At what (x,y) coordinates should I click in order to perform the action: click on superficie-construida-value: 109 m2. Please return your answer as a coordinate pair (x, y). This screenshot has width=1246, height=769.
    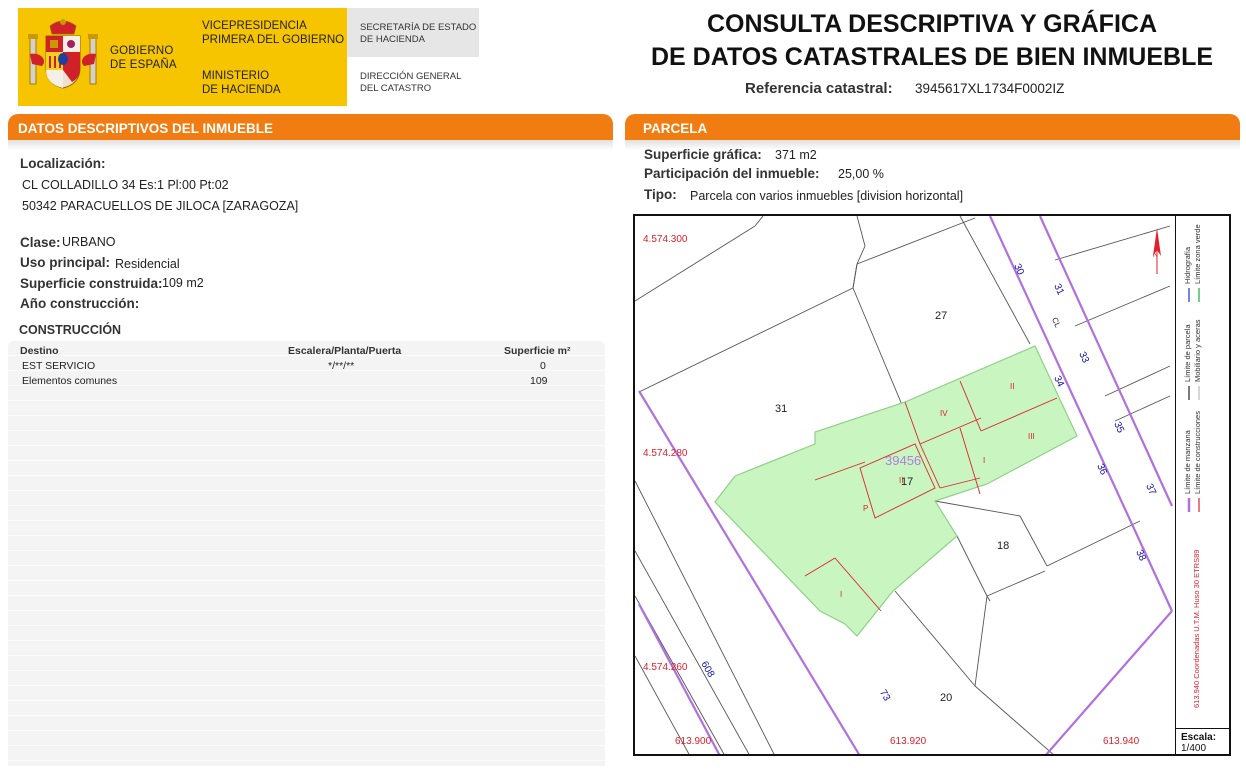
    Looking at the image, I should click on (183, 283).